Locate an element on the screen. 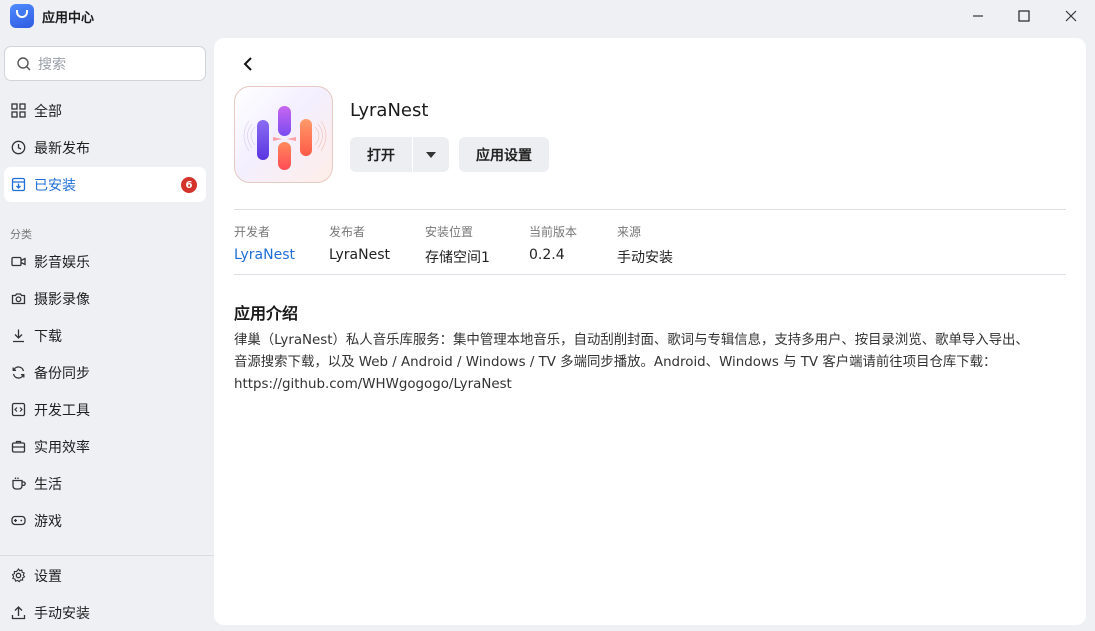  sidebar-item-label: 设置 is located at coordinates (48, 576).